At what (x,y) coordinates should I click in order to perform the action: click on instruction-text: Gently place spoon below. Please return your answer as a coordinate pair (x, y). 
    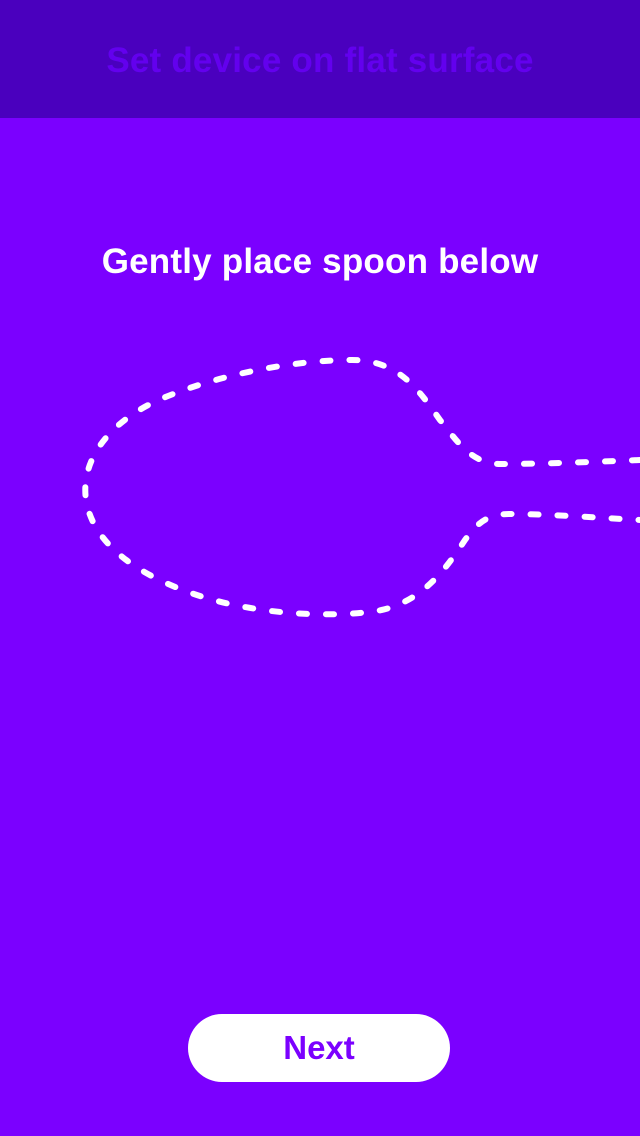
    Looking at the image, I should click on (320, 261).